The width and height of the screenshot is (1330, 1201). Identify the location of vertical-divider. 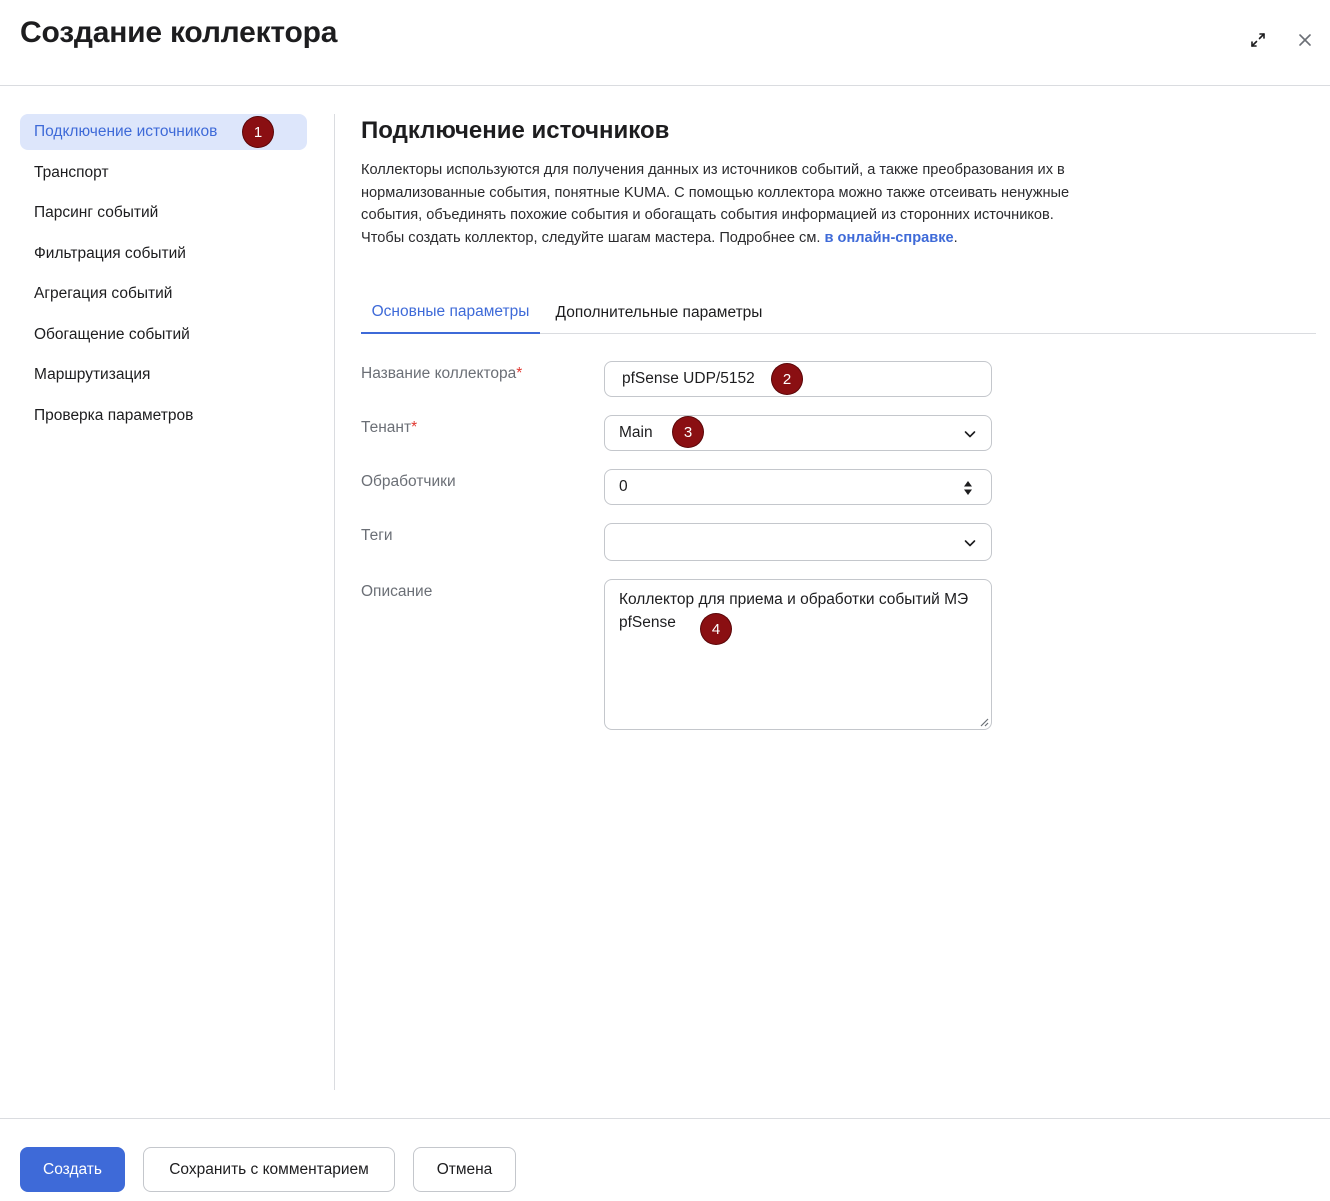
(334, 602).